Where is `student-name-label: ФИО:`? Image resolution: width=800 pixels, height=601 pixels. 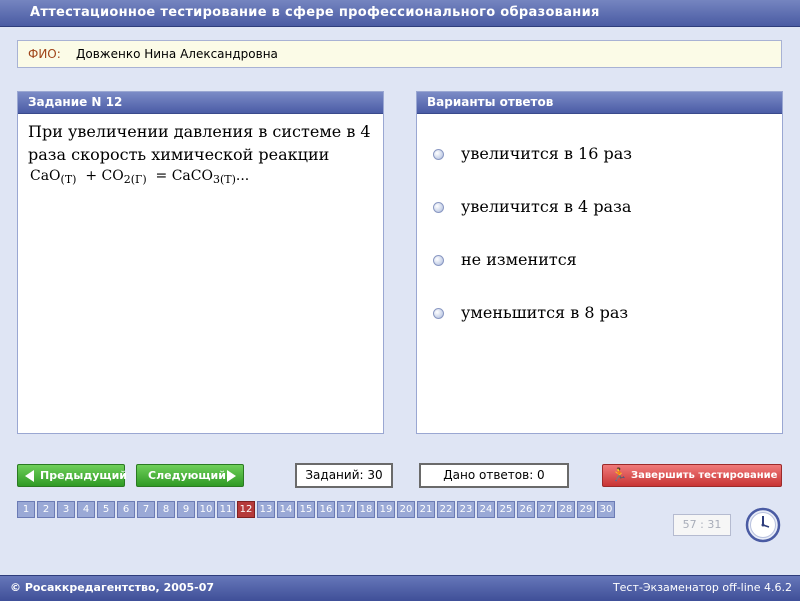
student-name-label: ФИО: is located at coordinates (44, 54).